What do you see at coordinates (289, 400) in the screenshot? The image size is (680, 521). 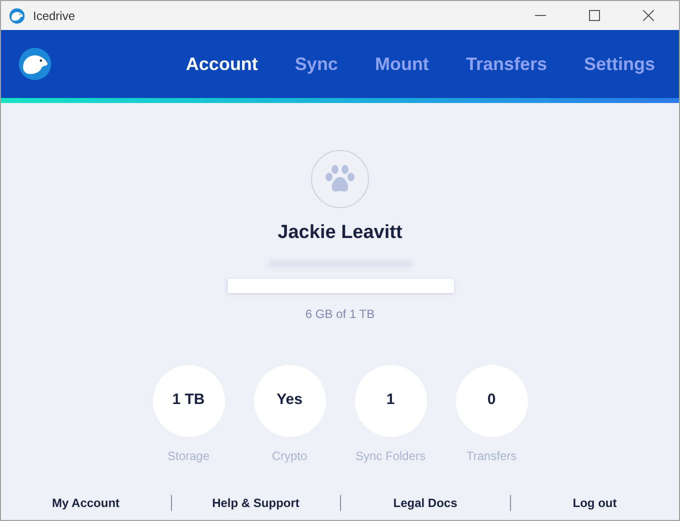 I see `stat-value: Yes` at bounding box center [289, 400].